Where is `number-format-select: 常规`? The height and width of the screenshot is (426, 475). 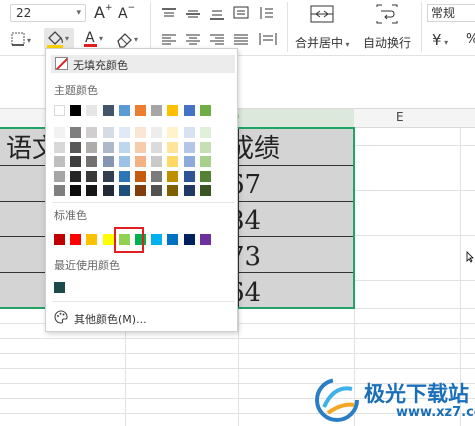
number-format-select: 常规 is located at coordinates (451, 13).